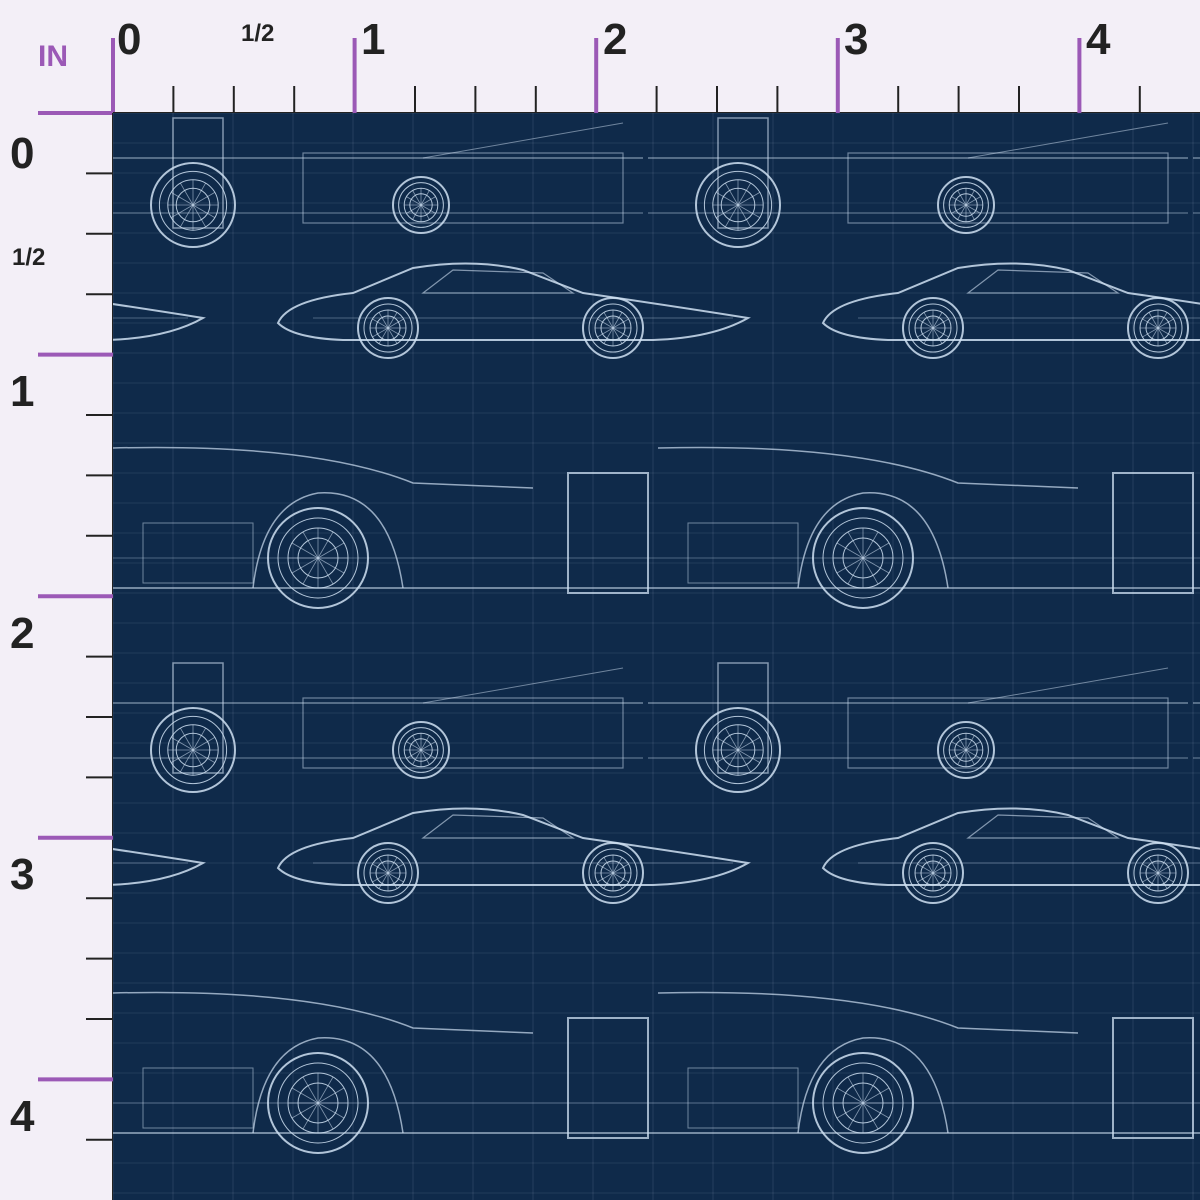  I want to click on top-label-2: 2, so click(615, 39).